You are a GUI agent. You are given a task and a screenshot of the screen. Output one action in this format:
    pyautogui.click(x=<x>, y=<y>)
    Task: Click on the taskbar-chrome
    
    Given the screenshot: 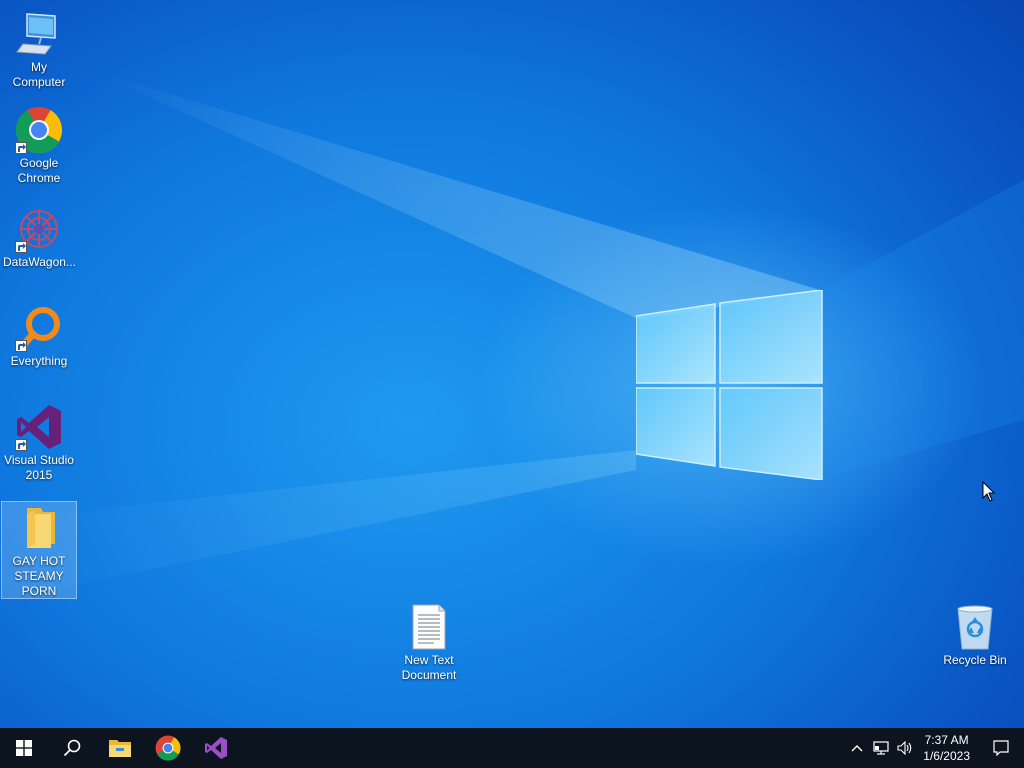 What is the action you would take?
    pyautogui.click(x=168, y=748)
    